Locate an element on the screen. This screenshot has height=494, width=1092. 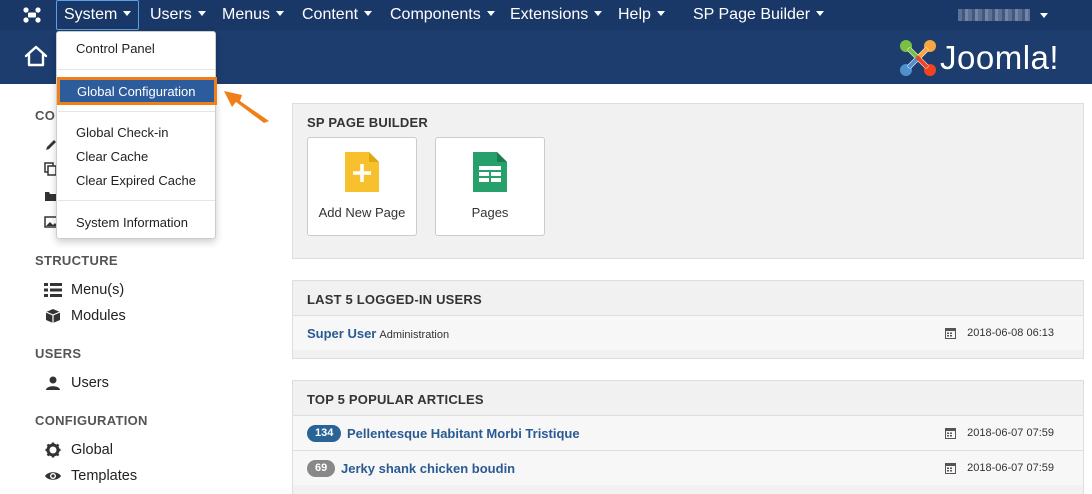
sidebar-item-users: Users is located at coordinates (76, 383).